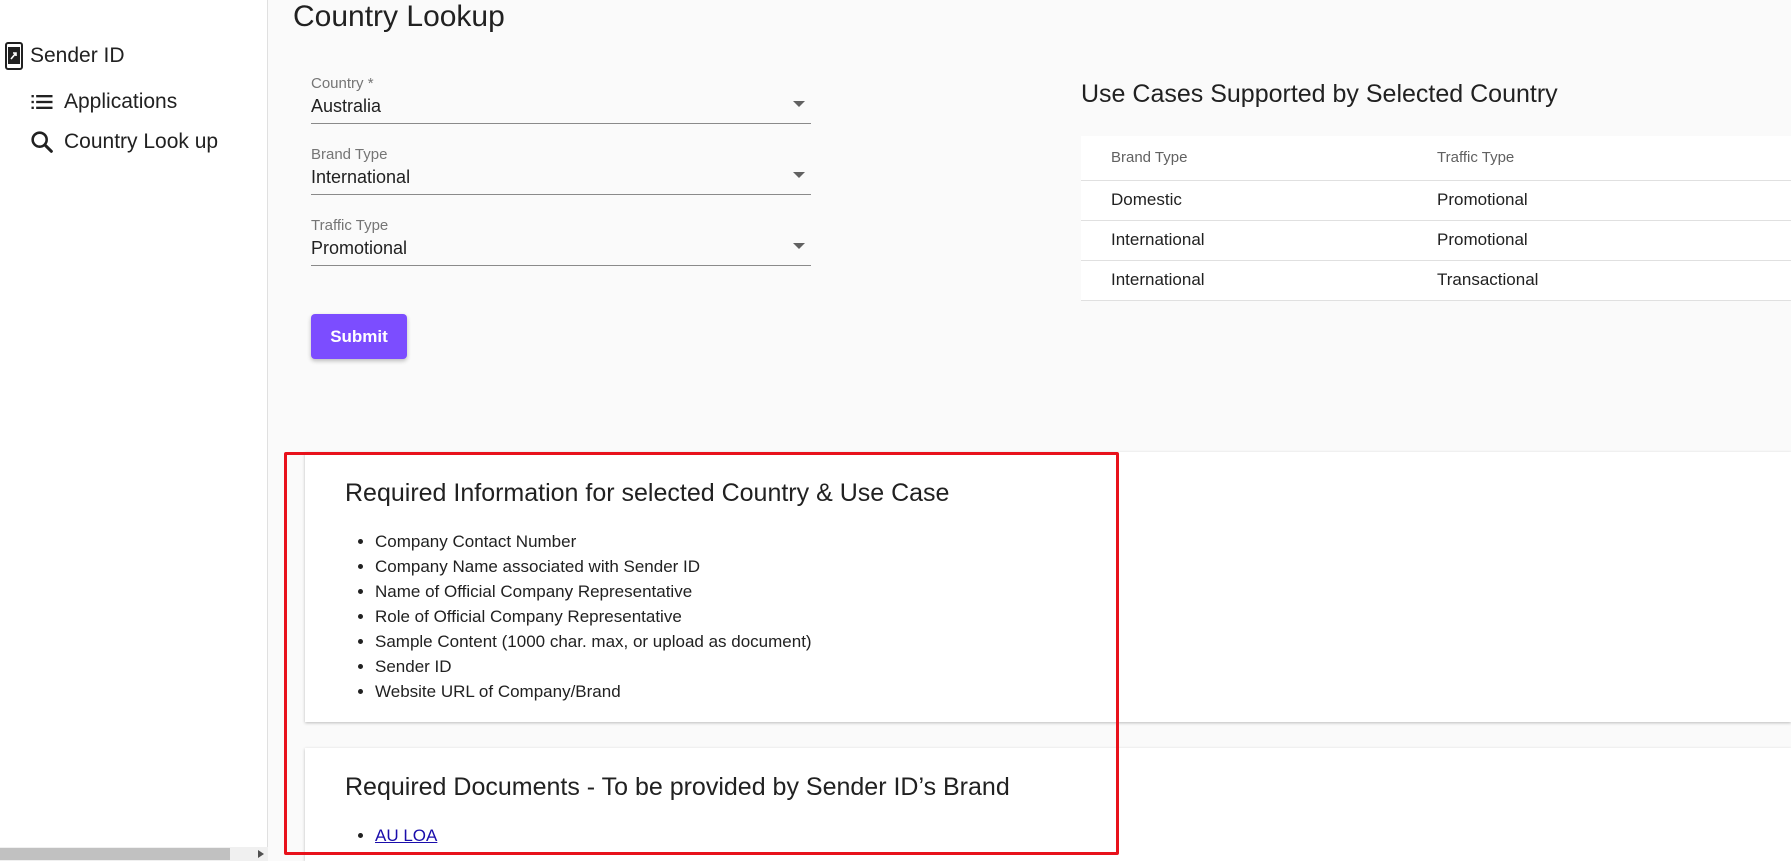 The image size is (1791, 861). Describe the element at coordinates (349, 154) in the screenshot. I see `brand-type-label: Brand Type` at that location.